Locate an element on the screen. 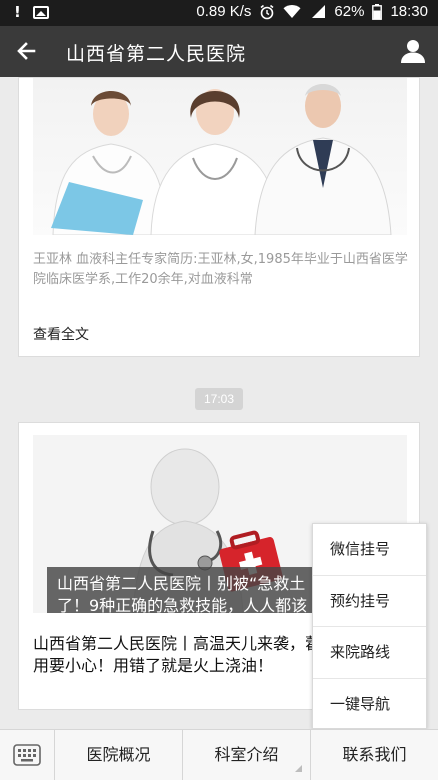 The width and height of the screenshot is (438, 780). status-bar-right: 0.89 K/s 62% 18:30 is located at coordinates (312, 11).